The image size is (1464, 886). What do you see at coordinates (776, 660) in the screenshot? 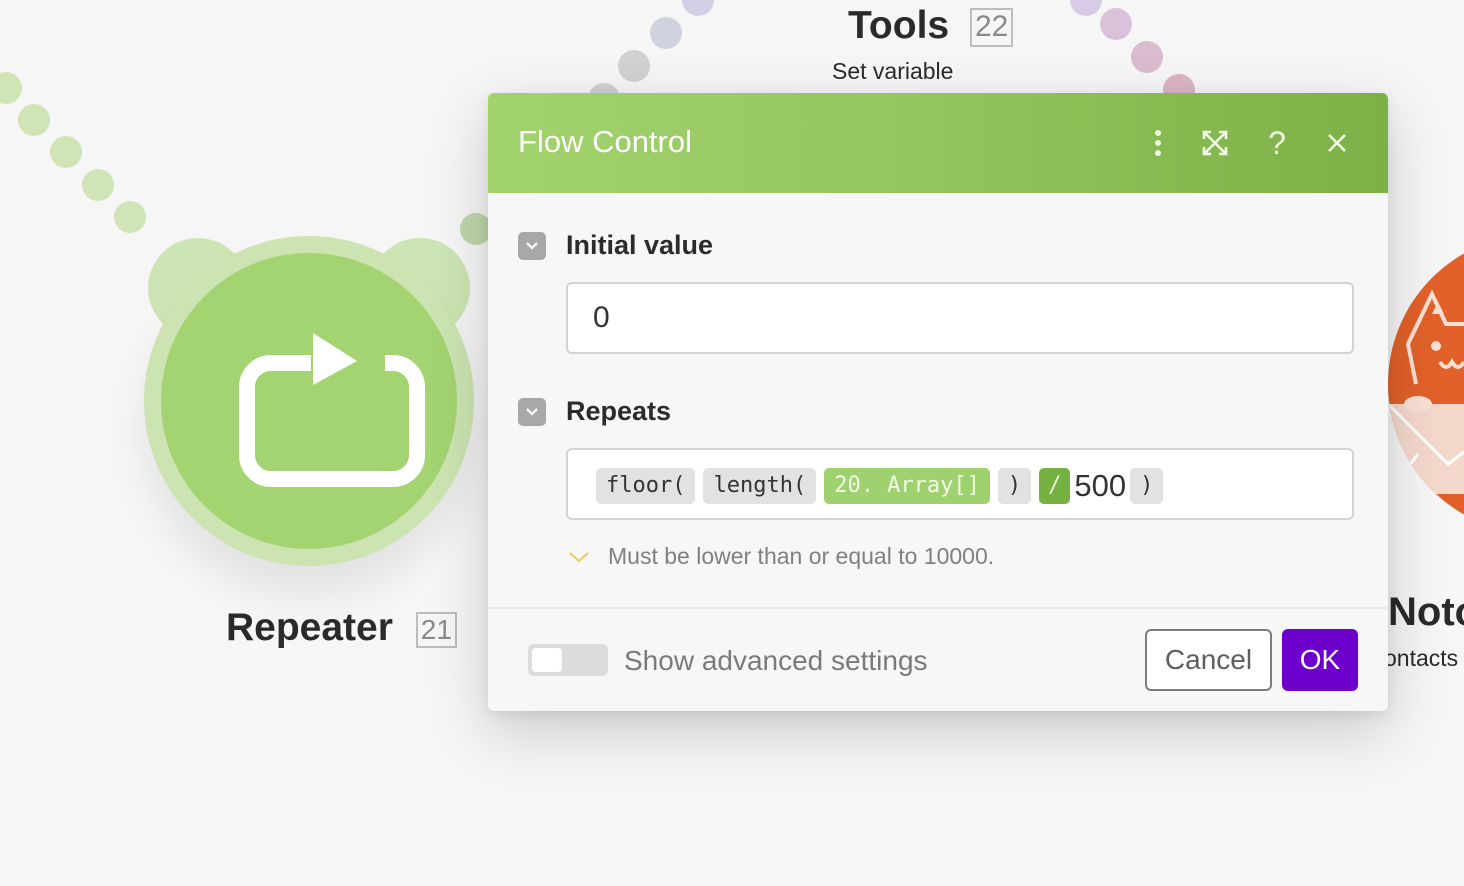
I see `advanced-settings-label: Show advanced settings` at bounding box center [776, 660].